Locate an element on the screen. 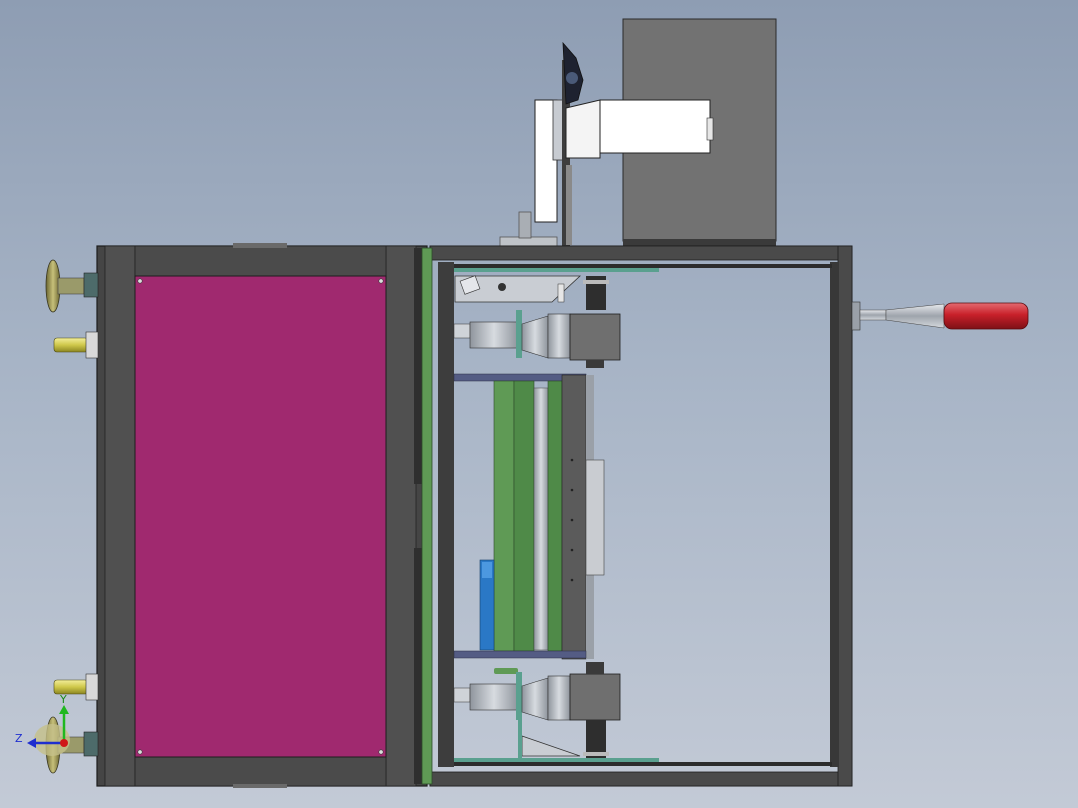  central-module is located at coordinates (549, 517).